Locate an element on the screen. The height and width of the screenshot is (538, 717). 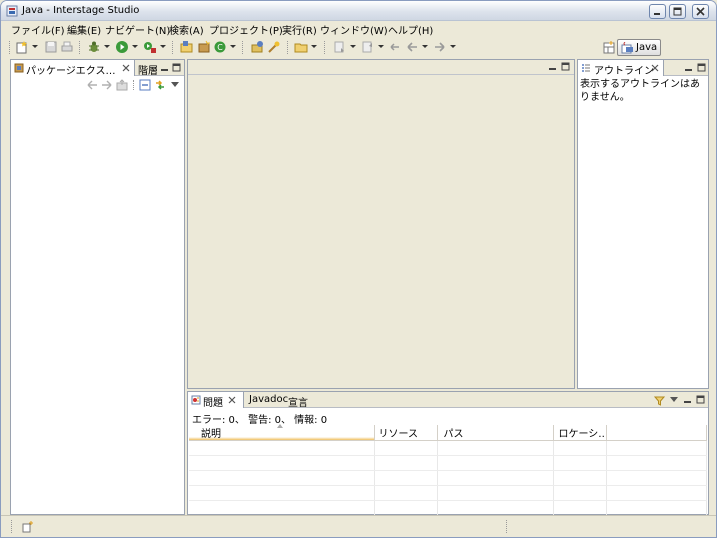
next-annotation-icon is located at coordinates (340, 47).